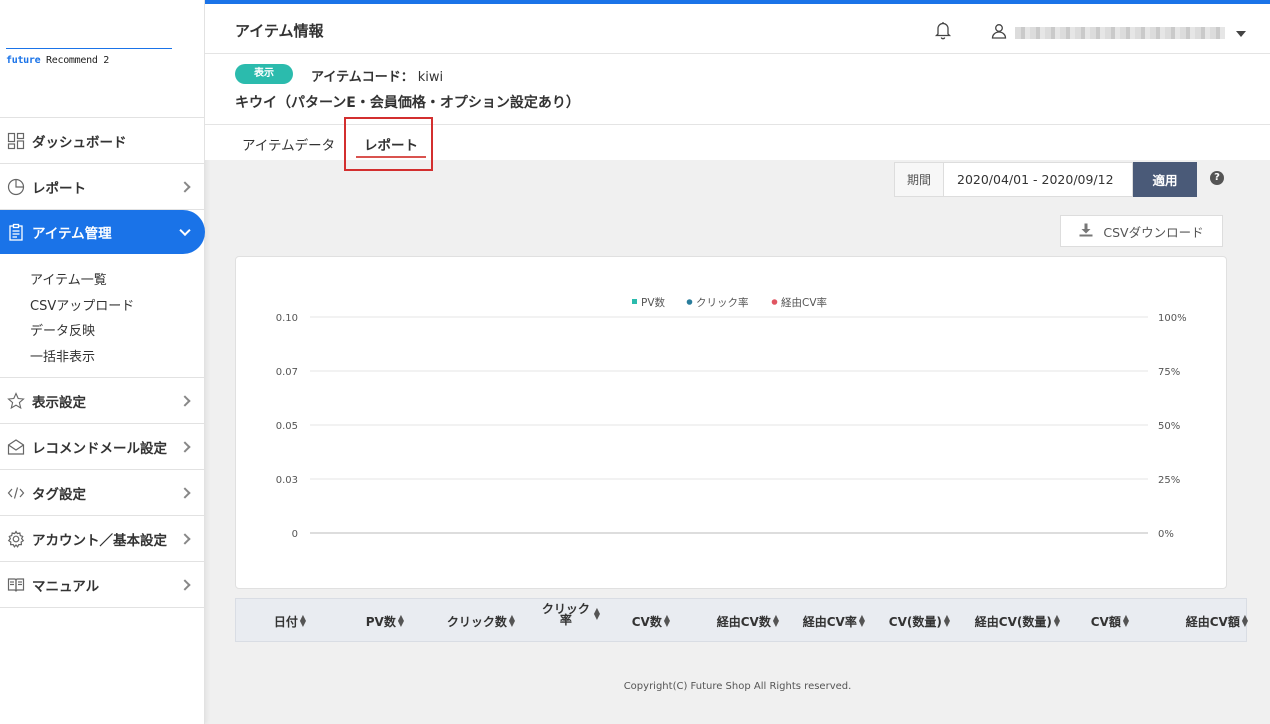  What do you see at coordinates (285, 621) in the screenshot?
I see `column-header-label: 日付` at bounding box center [285, 621].